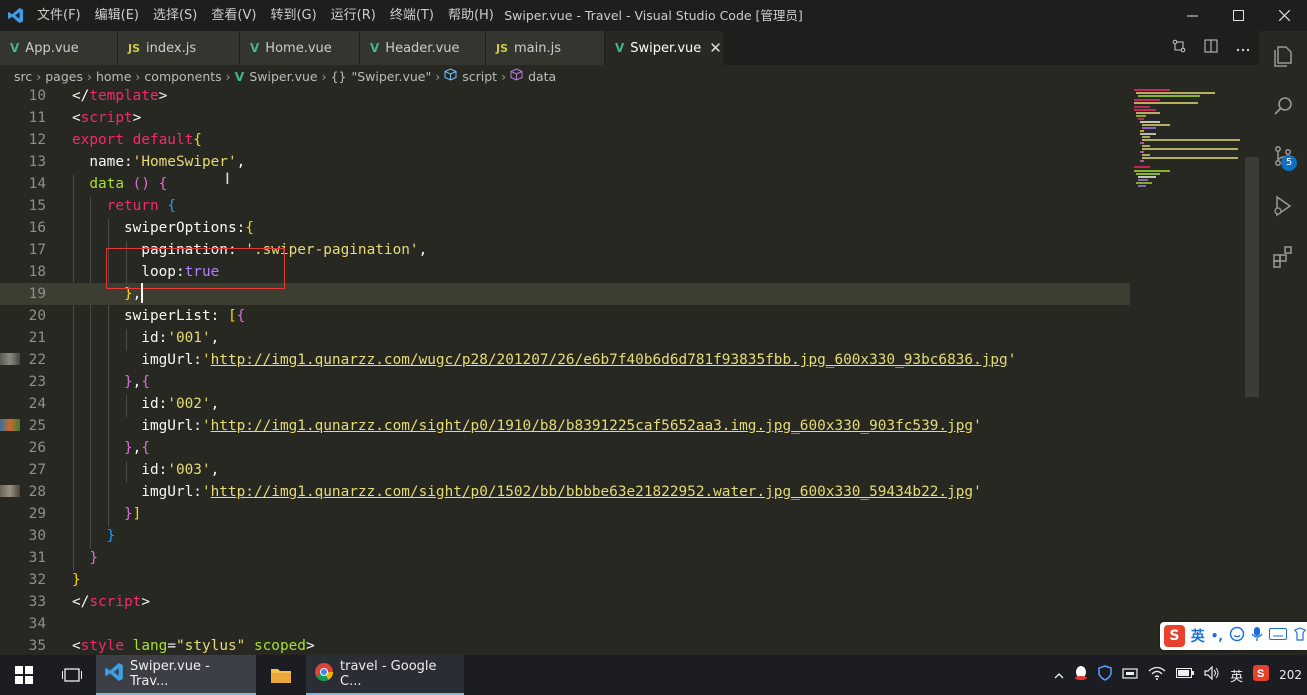 The image size is (1307, 695). Describe the element at coordinates (1290, 675) in the screenshot. I see `clock: 202` at that location.